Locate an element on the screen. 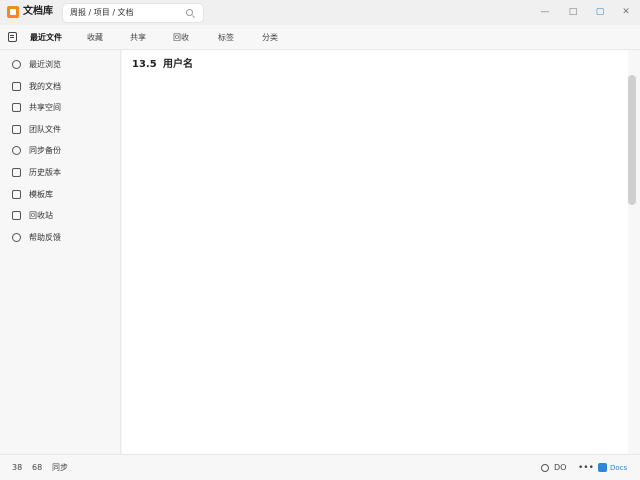  vertical-scrollbar is located at coordinates (632, 140).